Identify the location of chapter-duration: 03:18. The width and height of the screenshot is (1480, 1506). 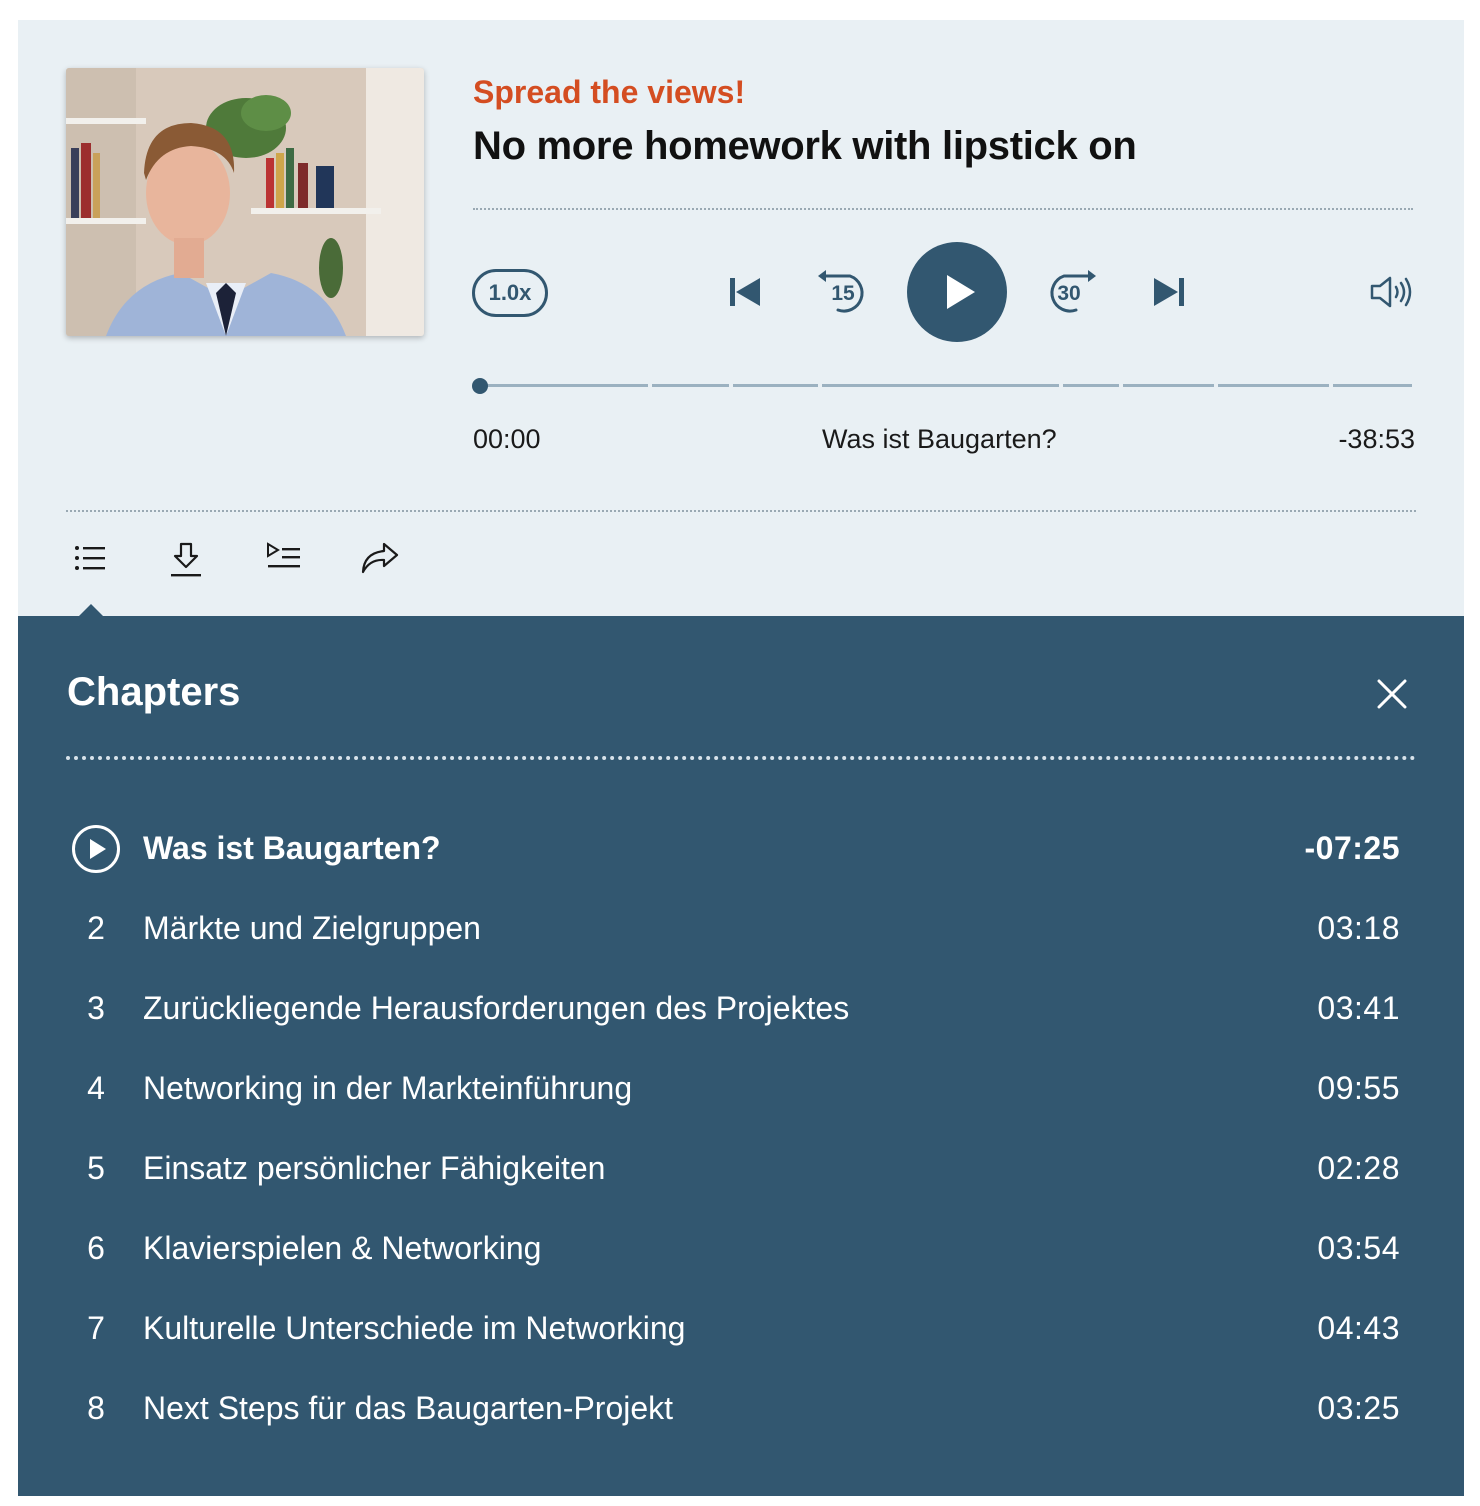
(1358, 928).